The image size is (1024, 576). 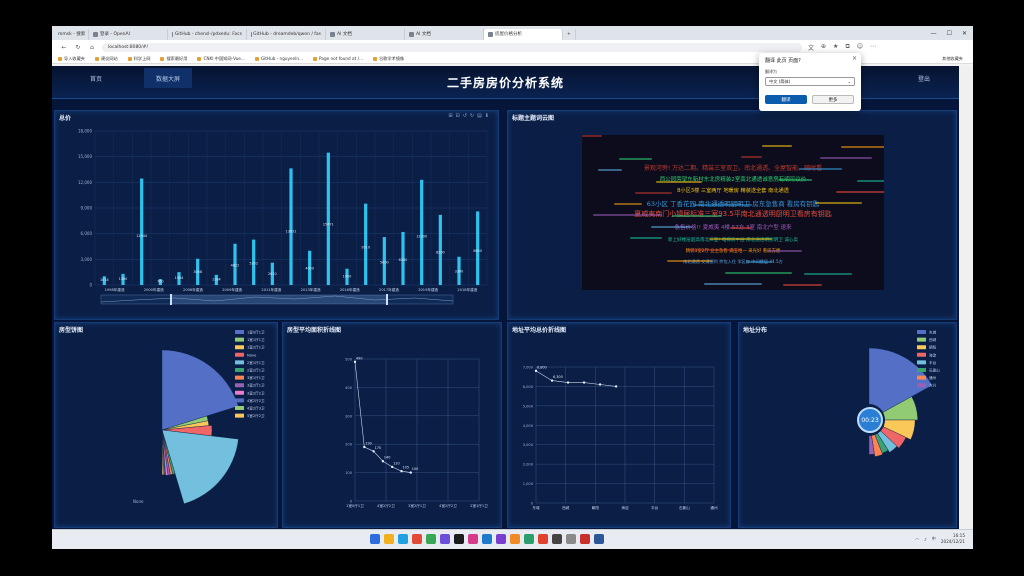 What do you see at coordinates (349, 445) in the screenshot?
I see `y-tick-label: 200` at bounding box center [349, 445].